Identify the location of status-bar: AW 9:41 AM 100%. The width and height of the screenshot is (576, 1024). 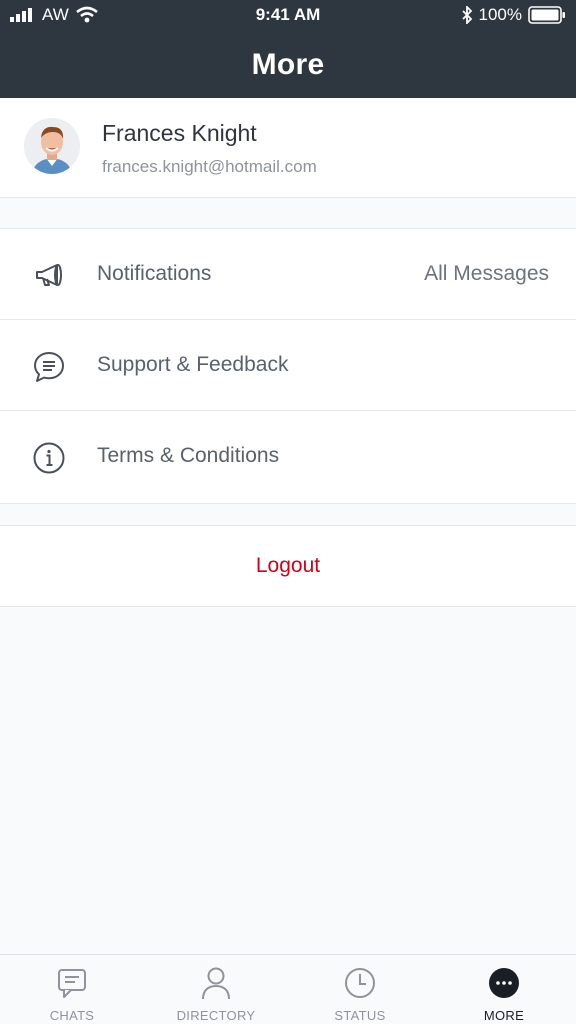
(288, 16).